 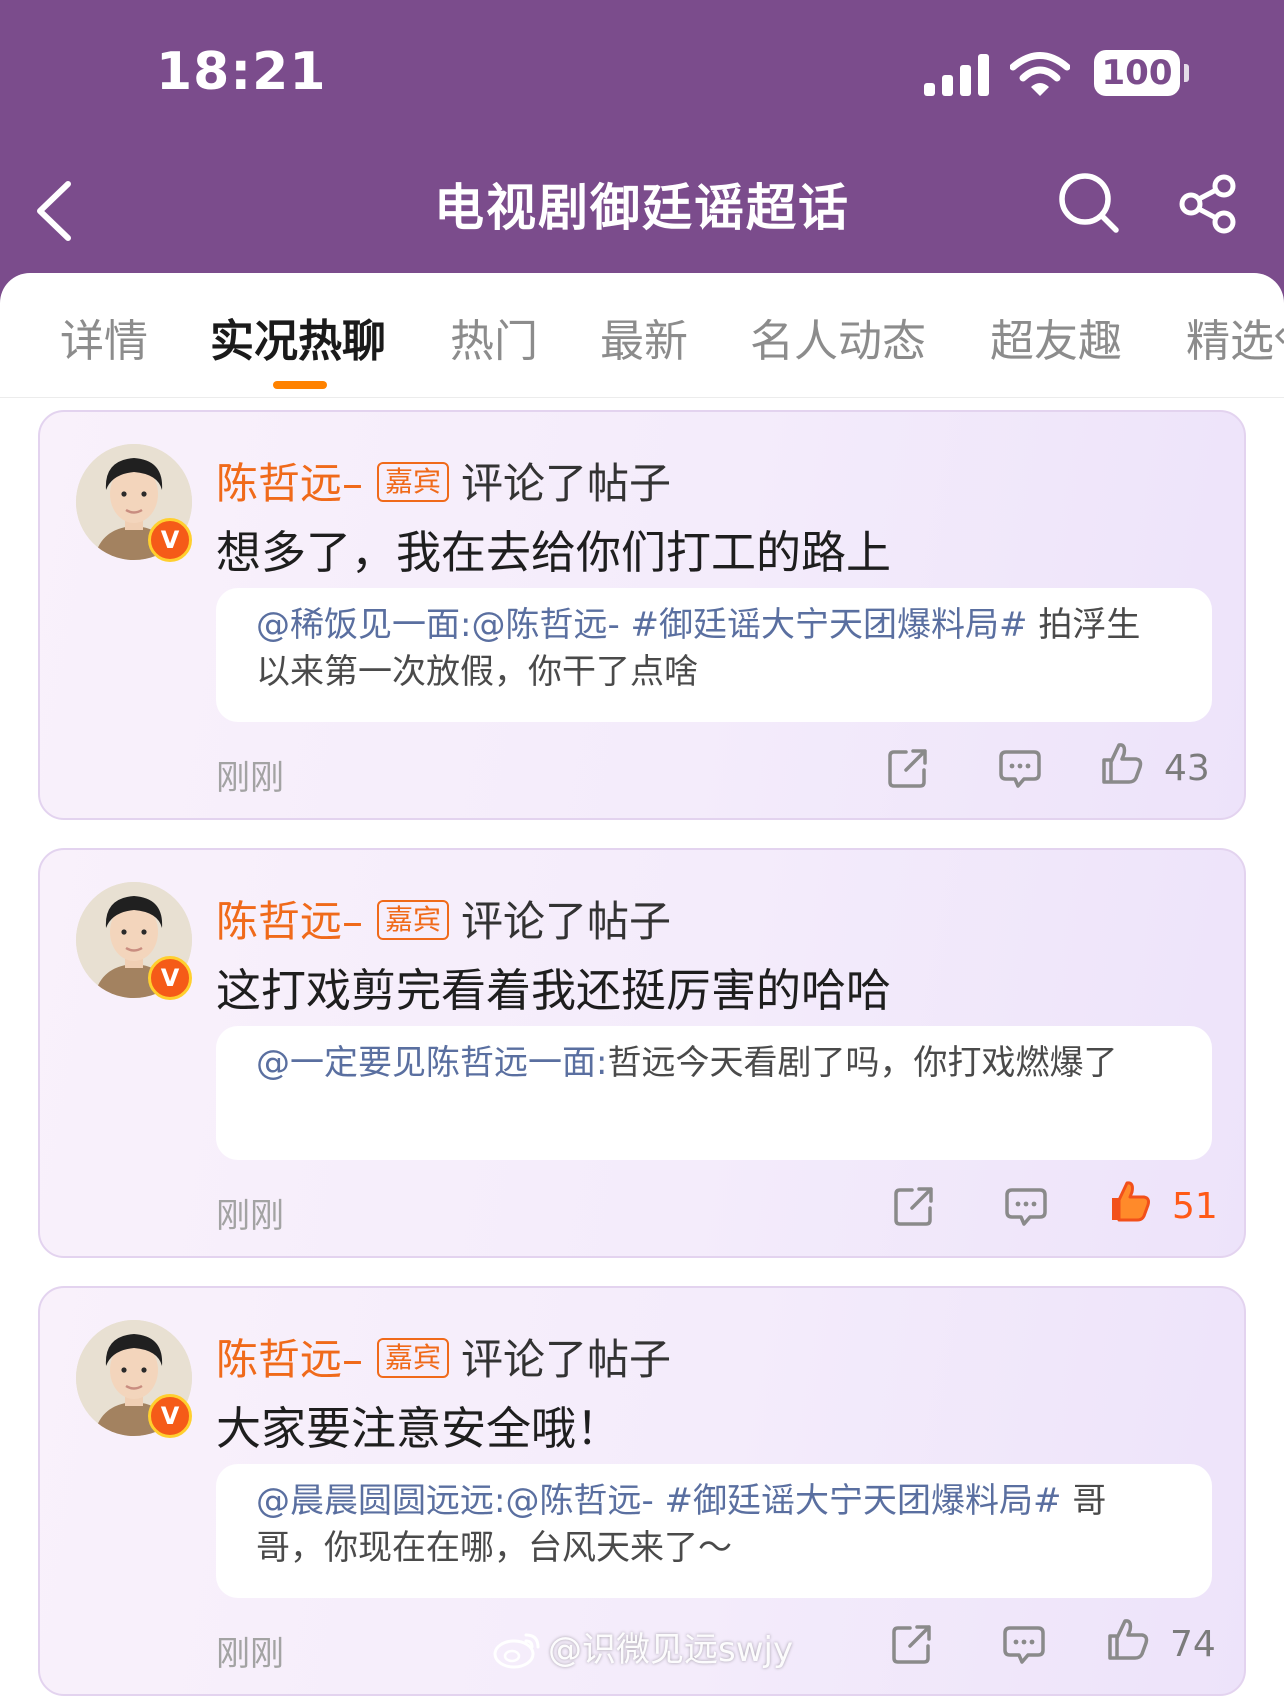 What do you see at coordinates (241, 72) in the screenshot?
I see `status-time: 18:21` at bounding box center [241, 72].